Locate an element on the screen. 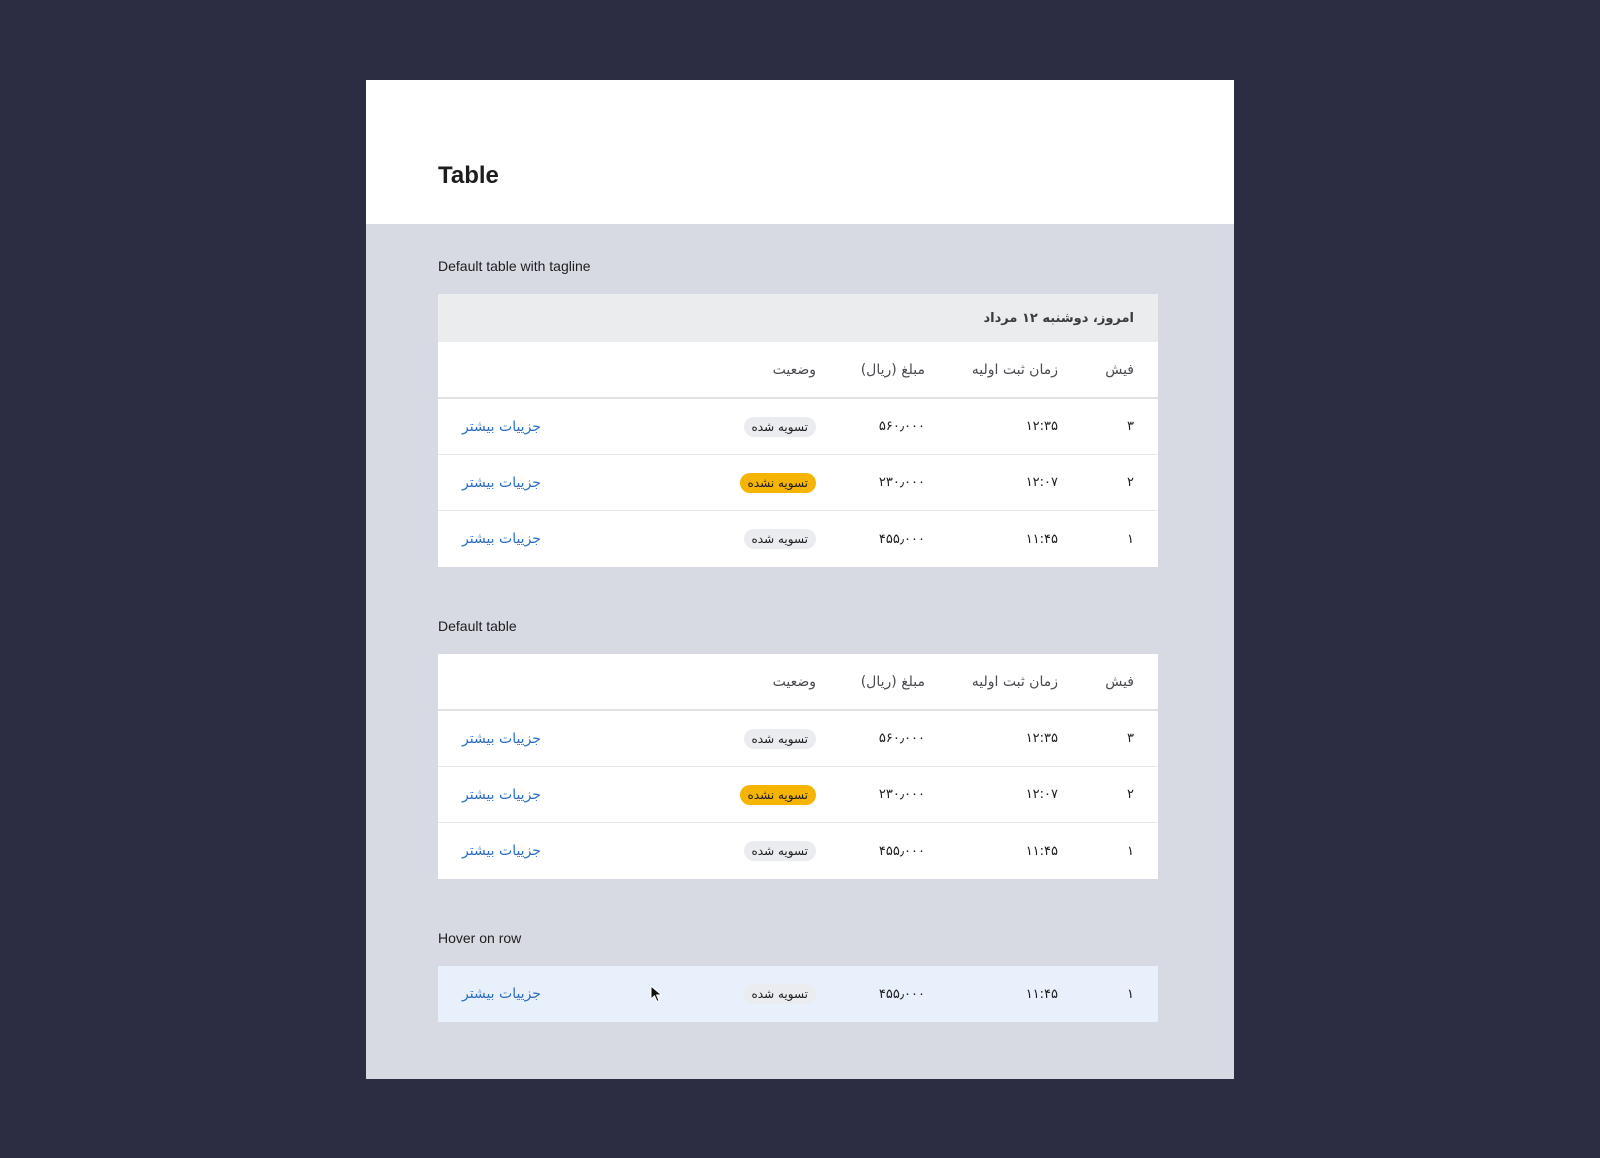 This screenshot has width=1600, height=1158. sheet-header: Table is located at coordinates (800, 152).